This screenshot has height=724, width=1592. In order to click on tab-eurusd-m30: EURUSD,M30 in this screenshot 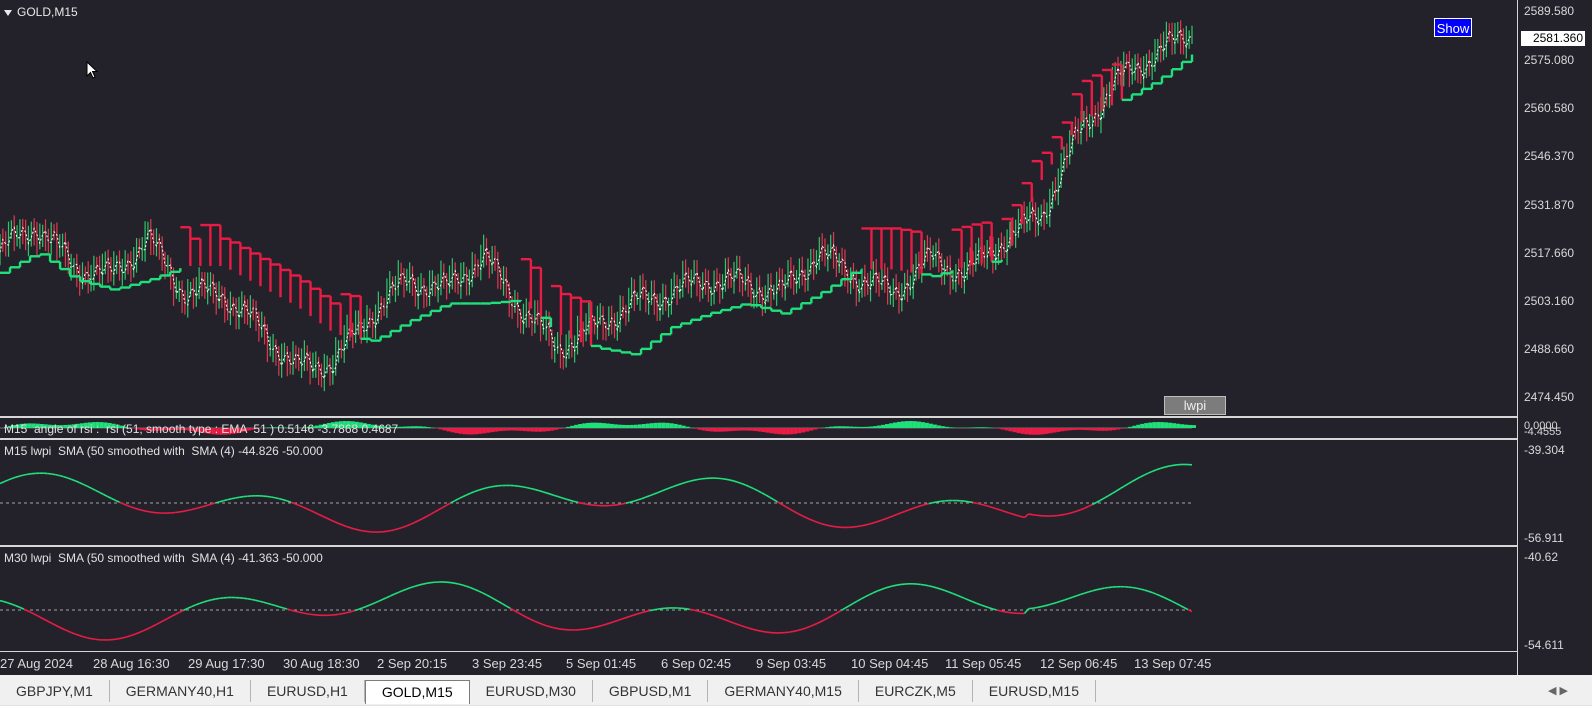, I will do `click(531, 691)`.